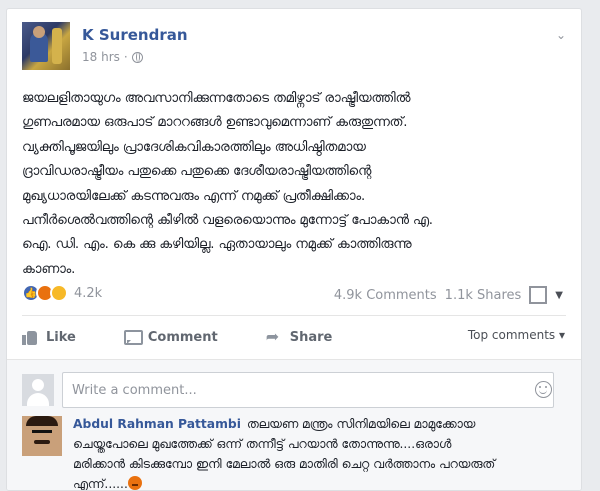  I want to click on top-comments-dropdown: Top comments ▾, so click(516, 335).